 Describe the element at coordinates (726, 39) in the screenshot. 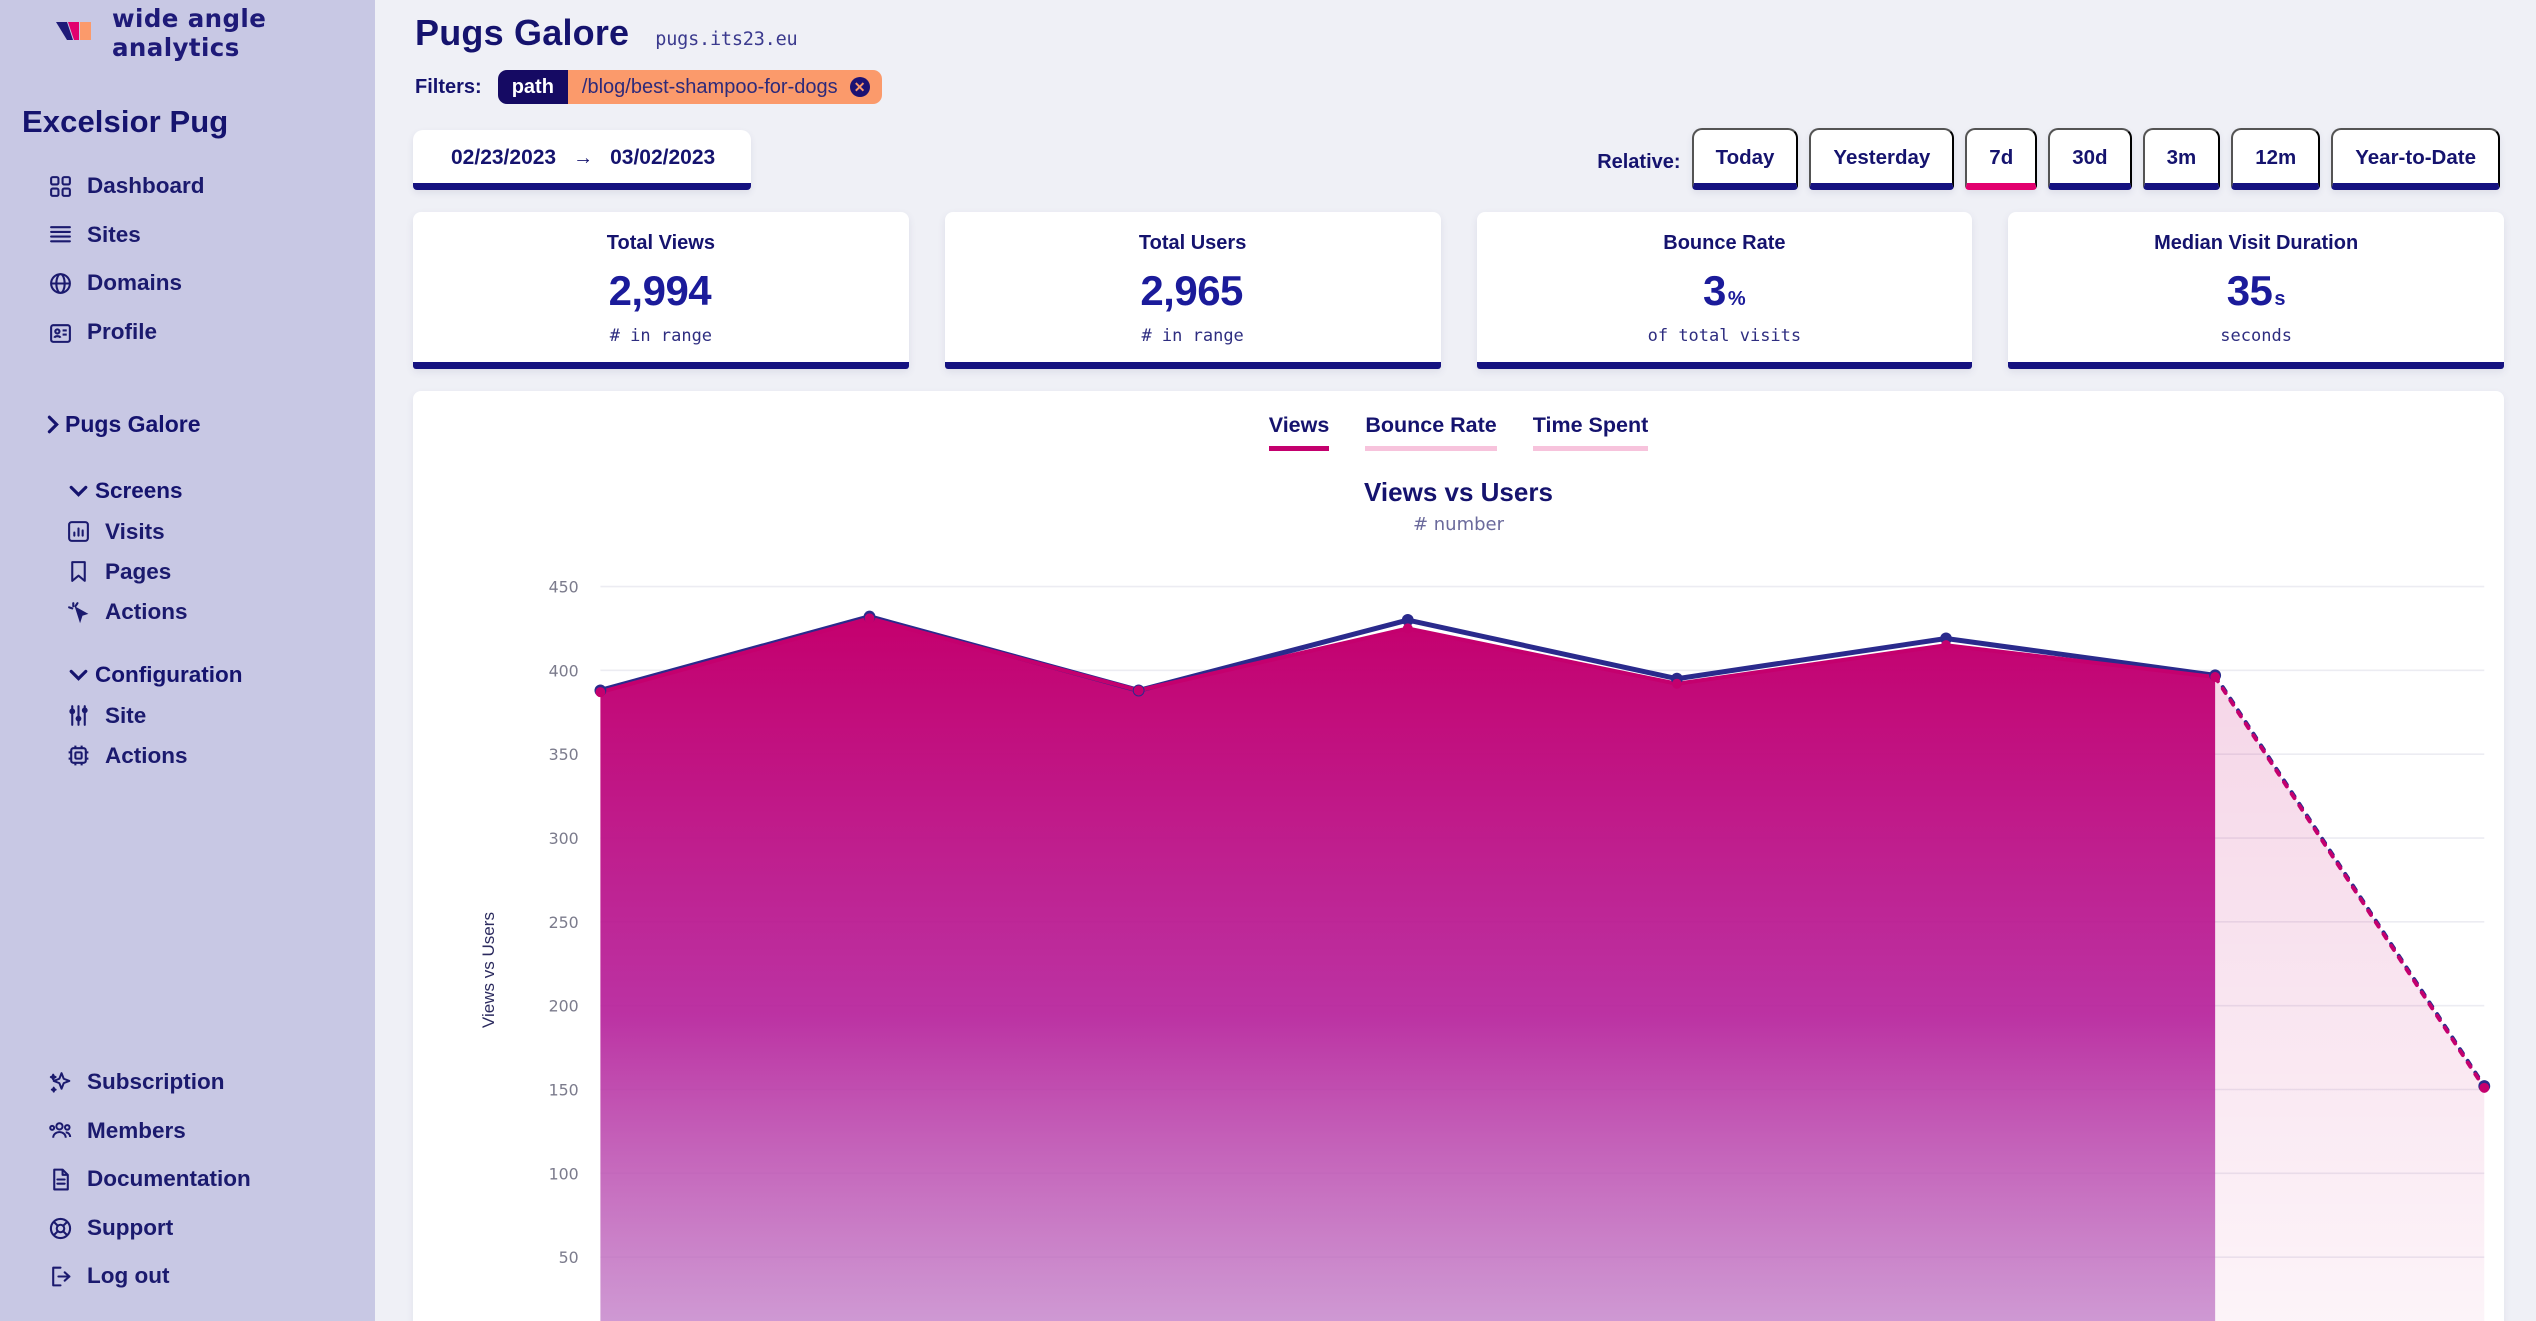

I see `page-domain: pugs.its23.eu` at that location.